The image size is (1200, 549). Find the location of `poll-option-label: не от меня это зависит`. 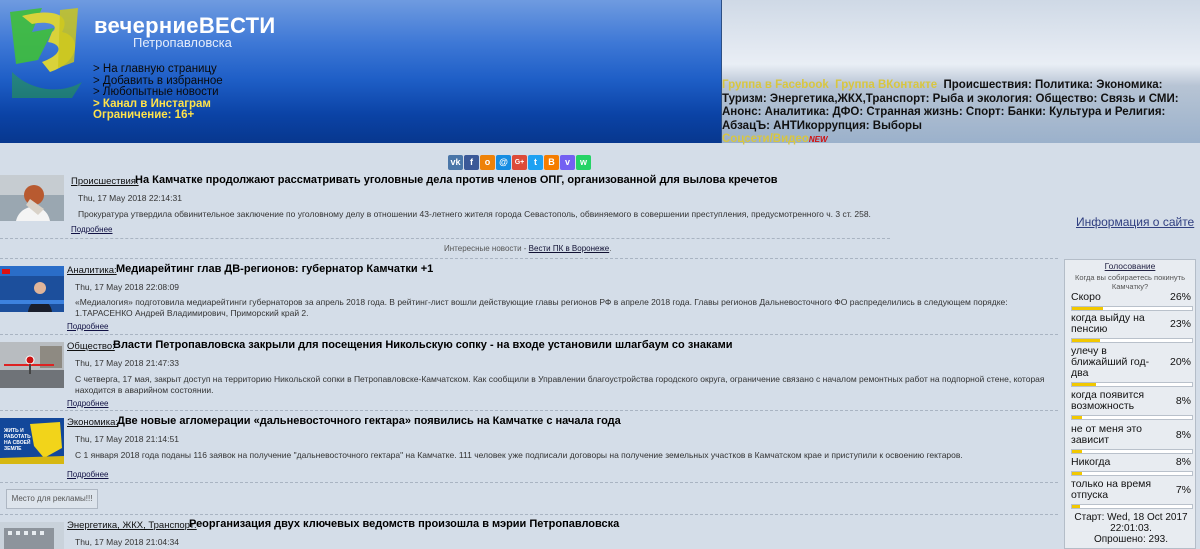

poll-option-label: не от меня это зависит is located at coordinates (1107, 434).